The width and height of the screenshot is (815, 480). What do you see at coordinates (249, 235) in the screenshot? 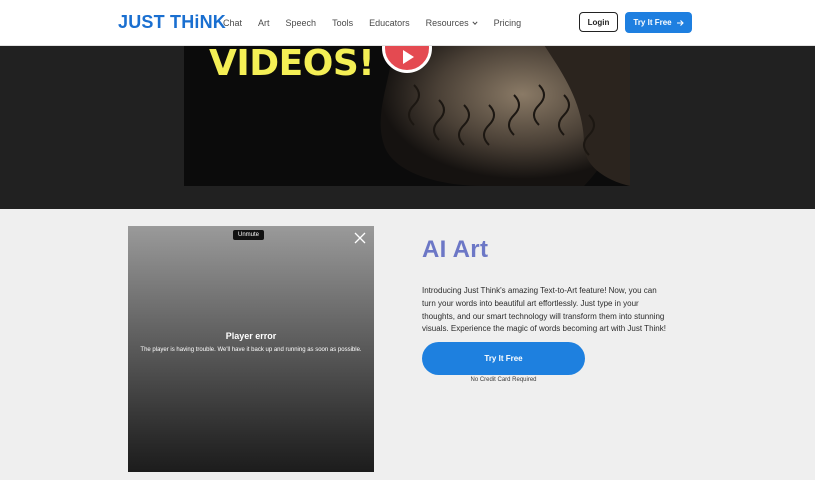
I see `unmute-button: Unmute` at bounding box center [249, 235].